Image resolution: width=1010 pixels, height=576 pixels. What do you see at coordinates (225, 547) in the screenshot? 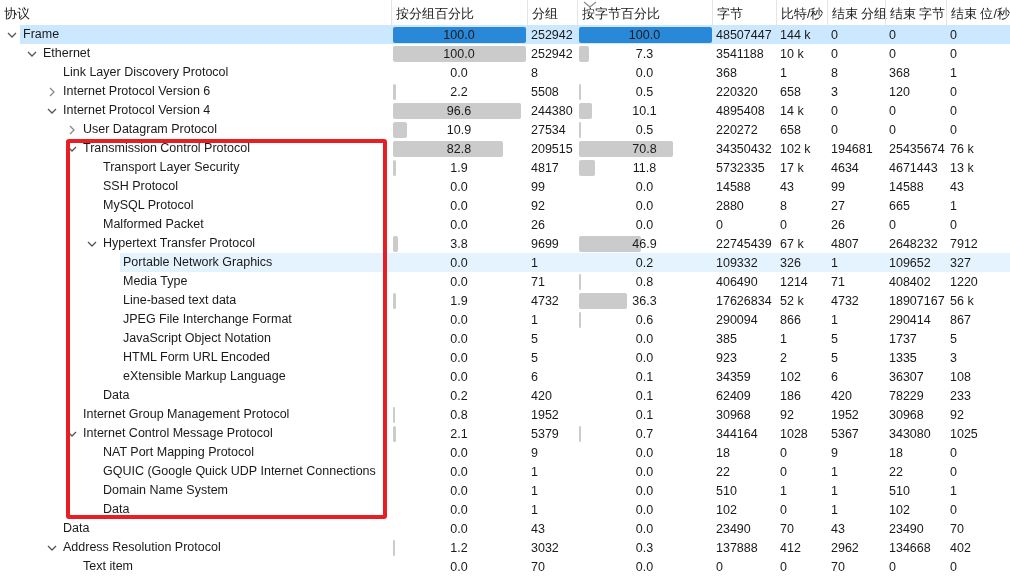
I see `protocol-name: Address Resolution Protocol` at bounding box center [225, 547].